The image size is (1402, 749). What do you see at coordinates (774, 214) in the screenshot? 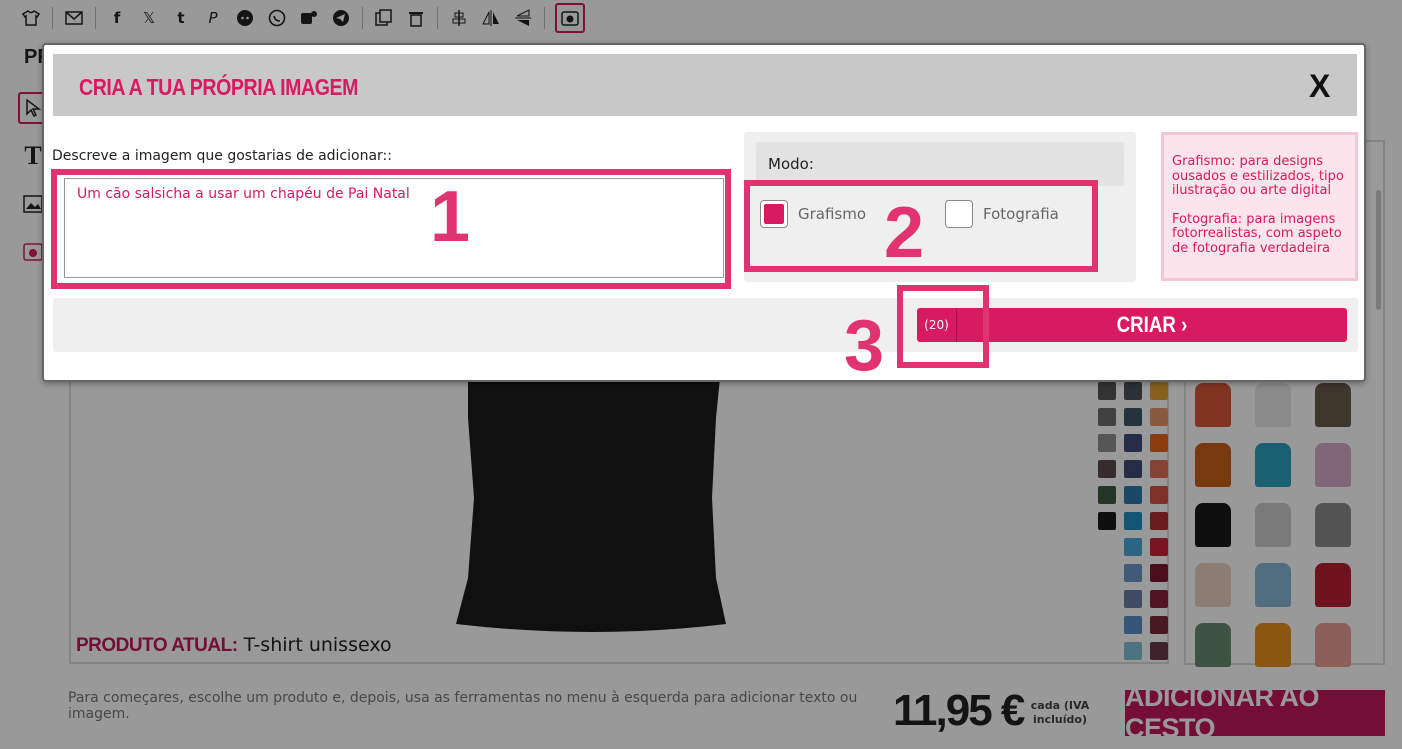
I see `grafismo-checkbox` at bounding box center [774, 214].